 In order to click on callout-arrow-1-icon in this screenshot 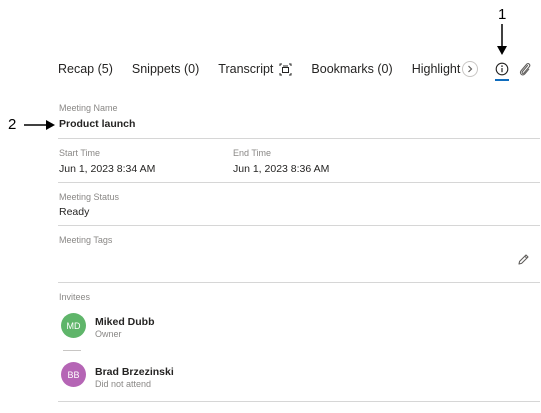, I will do `click(502, 39)`.